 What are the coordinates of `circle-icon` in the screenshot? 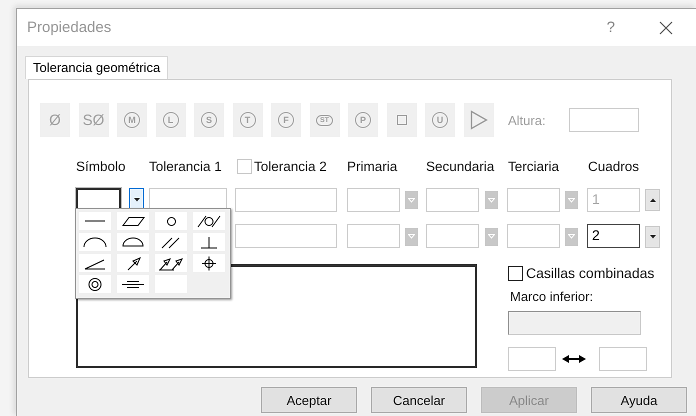 It's located at (171, 221).